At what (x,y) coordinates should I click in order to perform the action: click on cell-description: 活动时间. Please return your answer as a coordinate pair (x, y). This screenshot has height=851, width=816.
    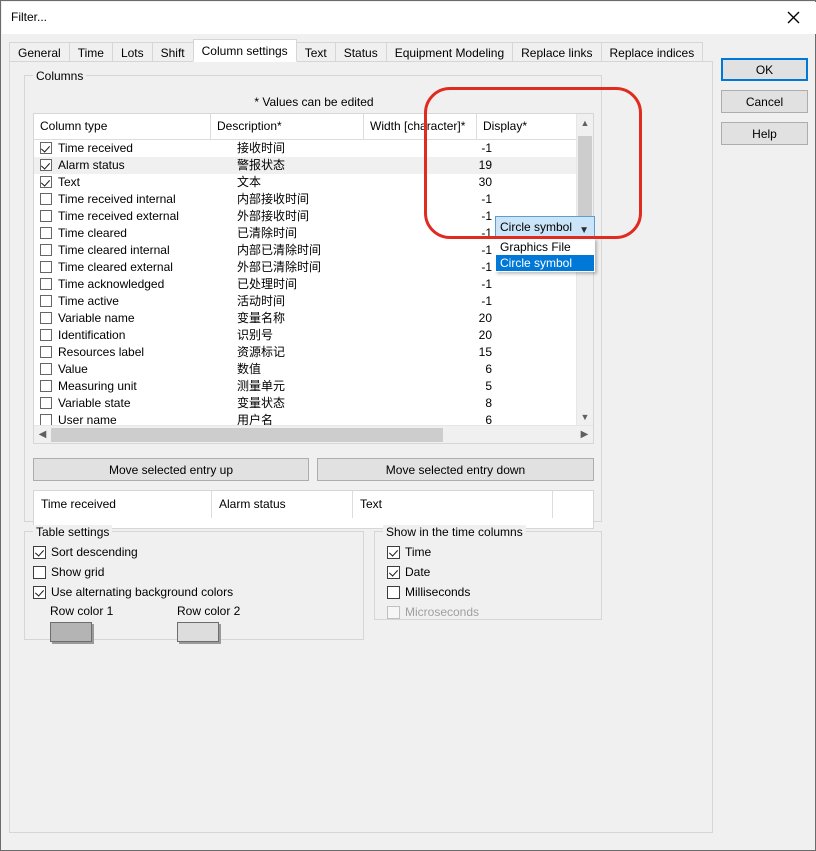
    Looking at the image, I should click on (261, 301).